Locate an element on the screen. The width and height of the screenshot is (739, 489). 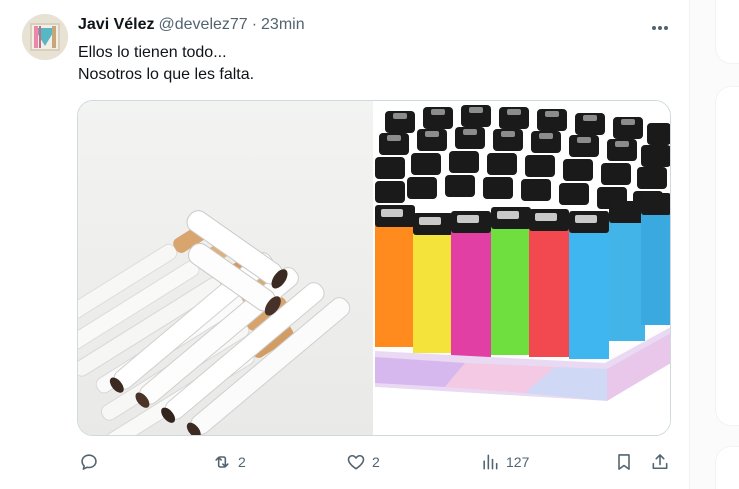
retweet-button: 2 is located at coordinates (229, 462).